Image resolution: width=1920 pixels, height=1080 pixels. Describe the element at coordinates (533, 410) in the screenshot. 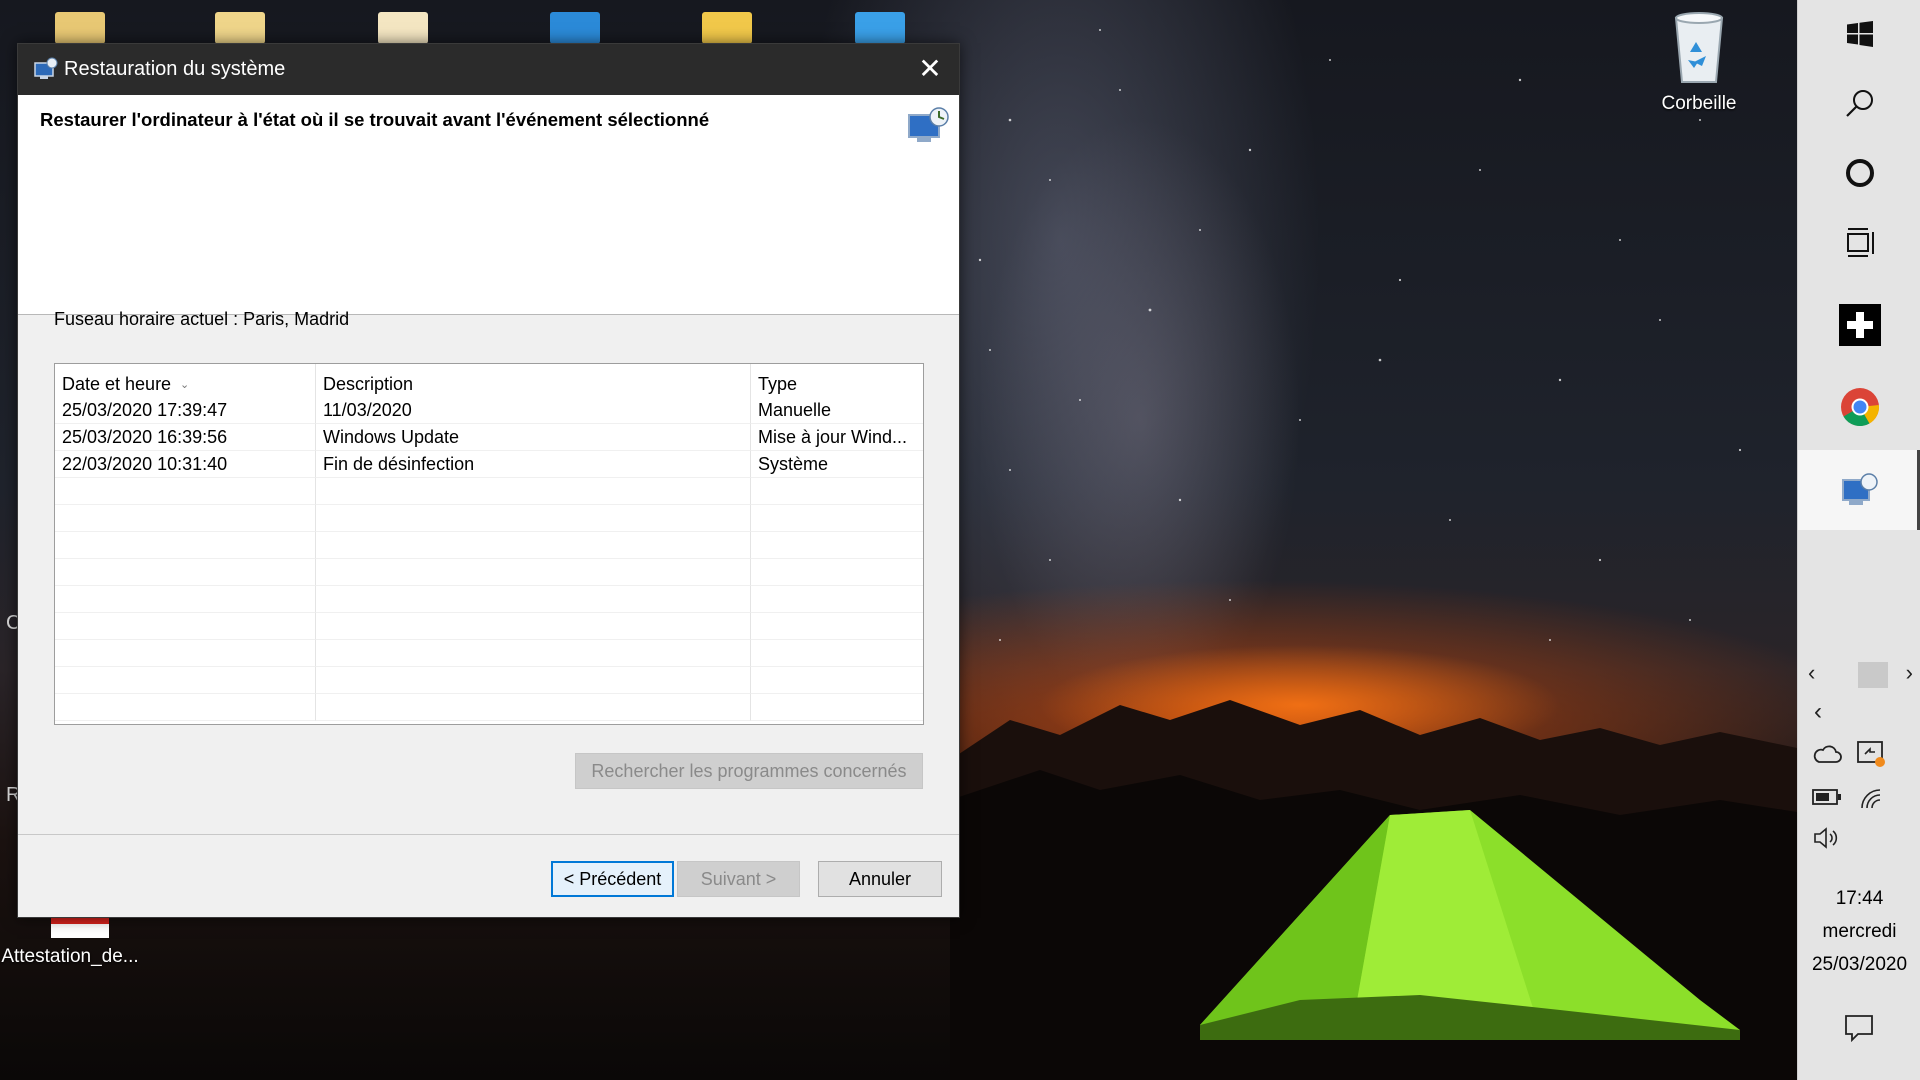

I see `row-description: 11/03/2020` at that location.